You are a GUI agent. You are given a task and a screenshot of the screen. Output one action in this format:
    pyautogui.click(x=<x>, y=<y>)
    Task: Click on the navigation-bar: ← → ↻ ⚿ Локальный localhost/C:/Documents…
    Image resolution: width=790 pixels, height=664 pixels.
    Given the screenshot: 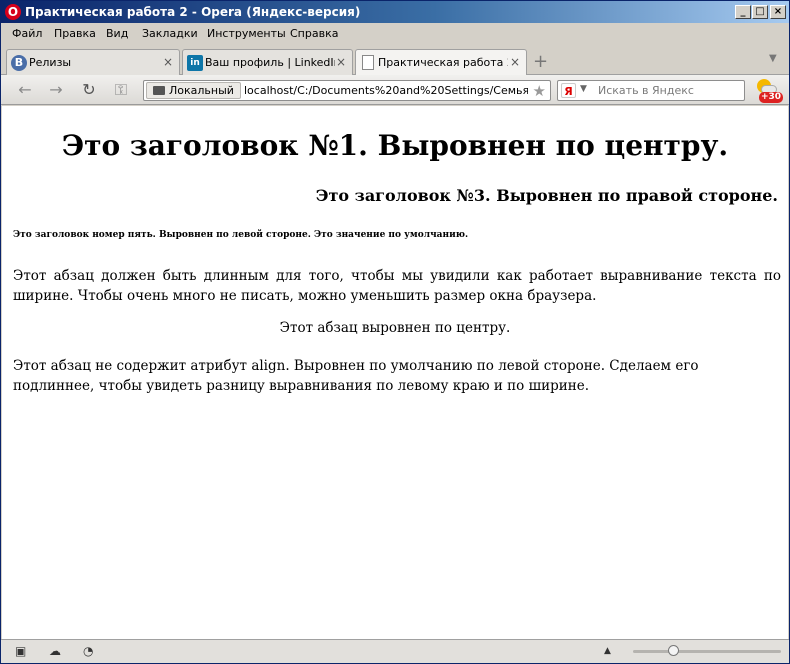 What is the action you would take?
    pyautogui.click(x=395, y=90)
    